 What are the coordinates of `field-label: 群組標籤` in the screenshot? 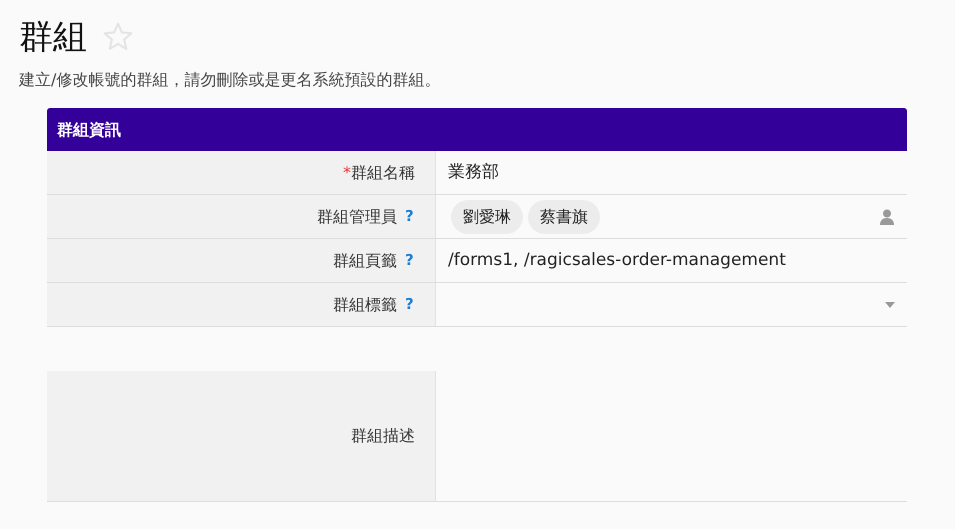 It's located at (365, 305).